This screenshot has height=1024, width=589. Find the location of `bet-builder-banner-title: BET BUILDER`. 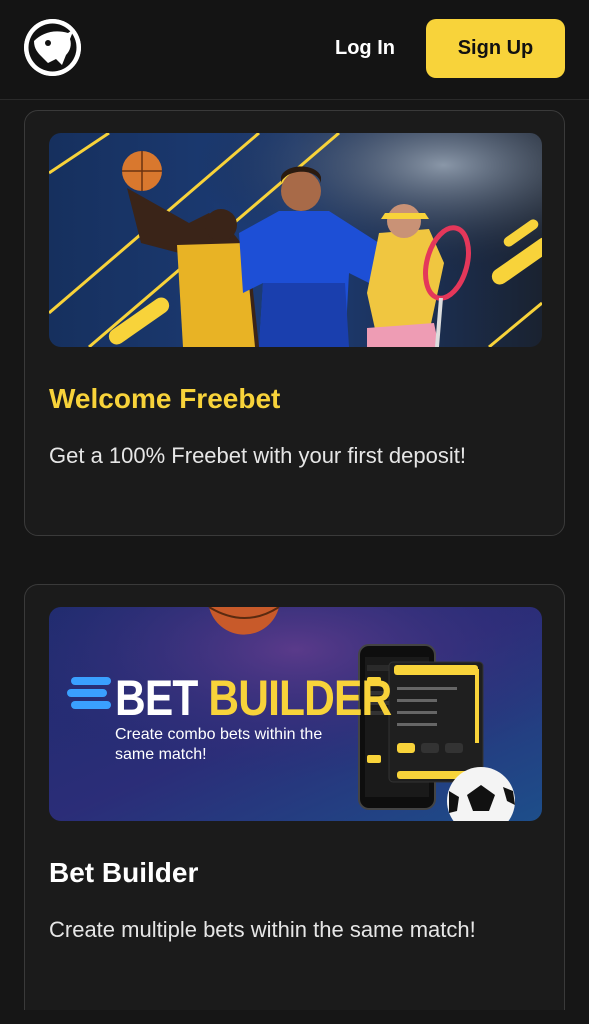

bet-builder-banner-title: BET BUILDER is located at coordinates (253, 698).